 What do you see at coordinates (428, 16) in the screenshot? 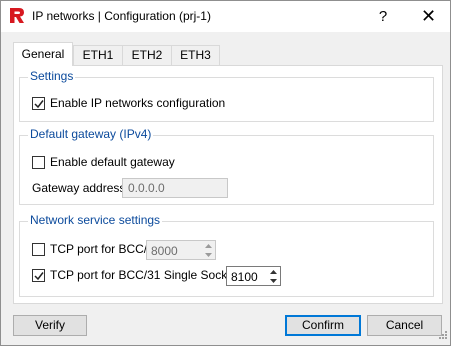
I see `close-icon: ✕` at bounding box center [428, 16].